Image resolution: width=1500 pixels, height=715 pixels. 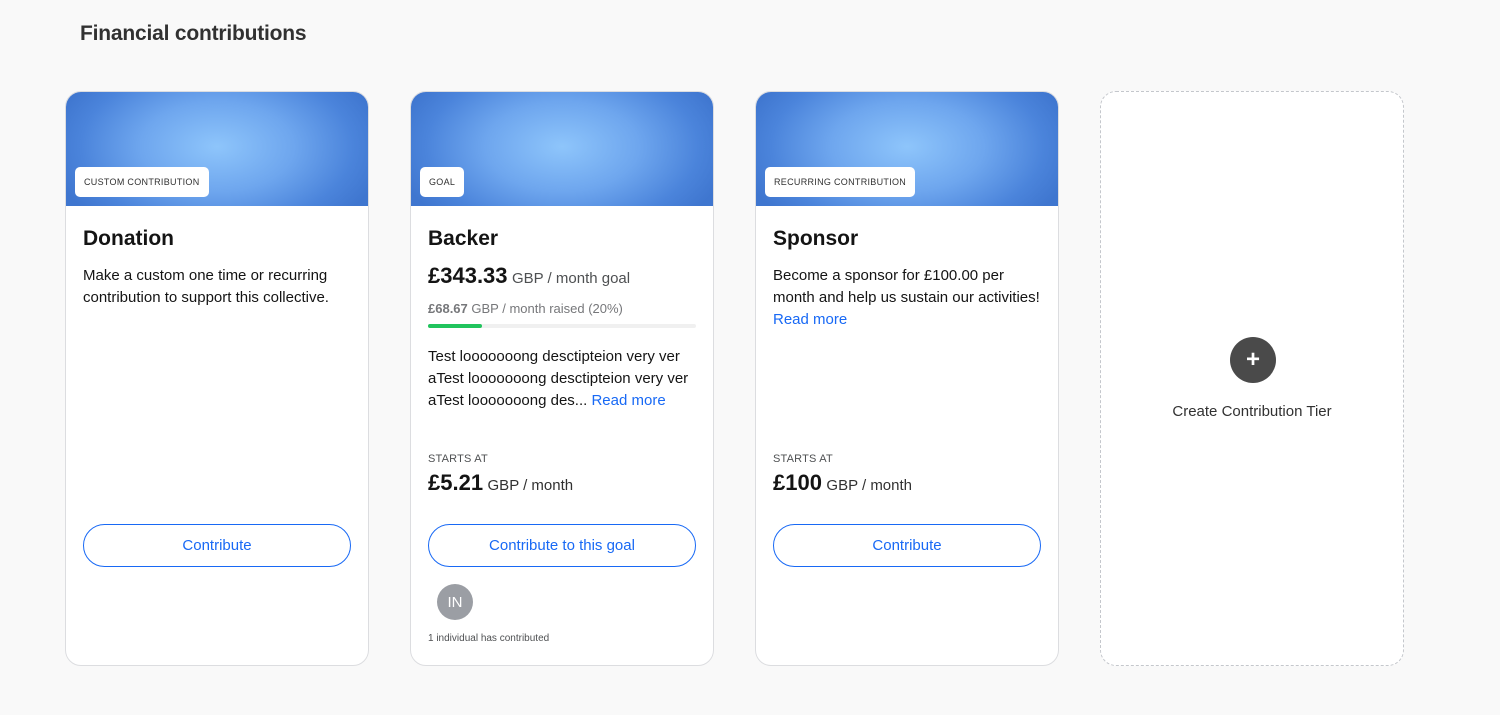 I want to click on price-amount: £5.21, so click(x=456, y=482).